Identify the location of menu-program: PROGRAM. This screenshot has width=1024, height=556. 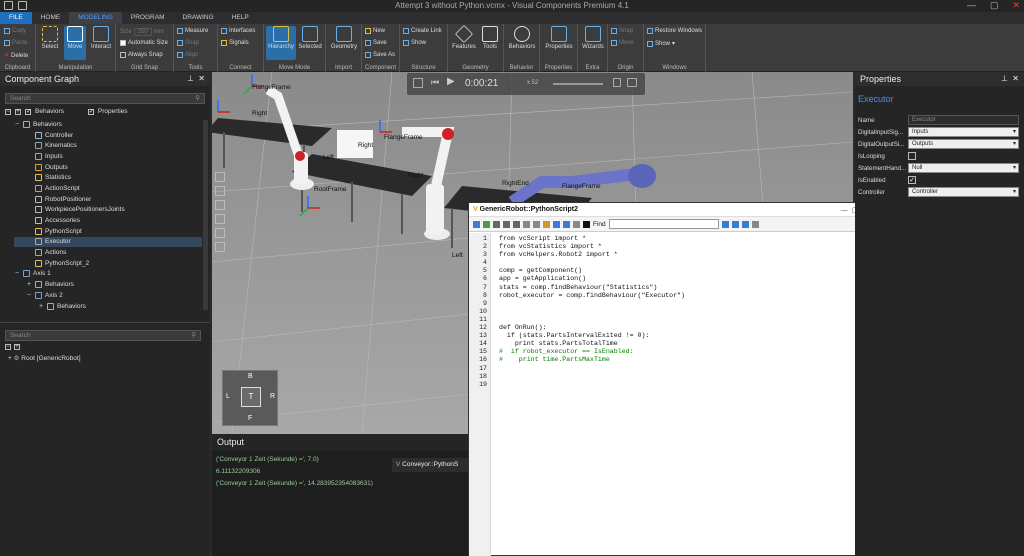
(148, 18).